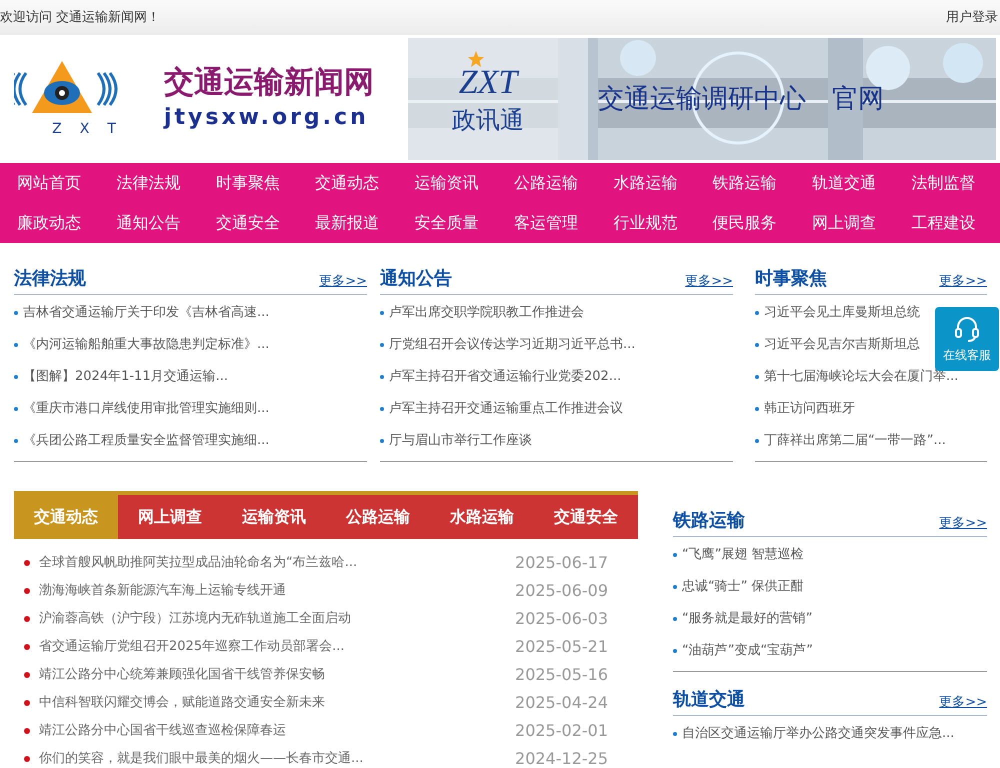  I want to click on nav-item: 交通安全, so click(248, 223).